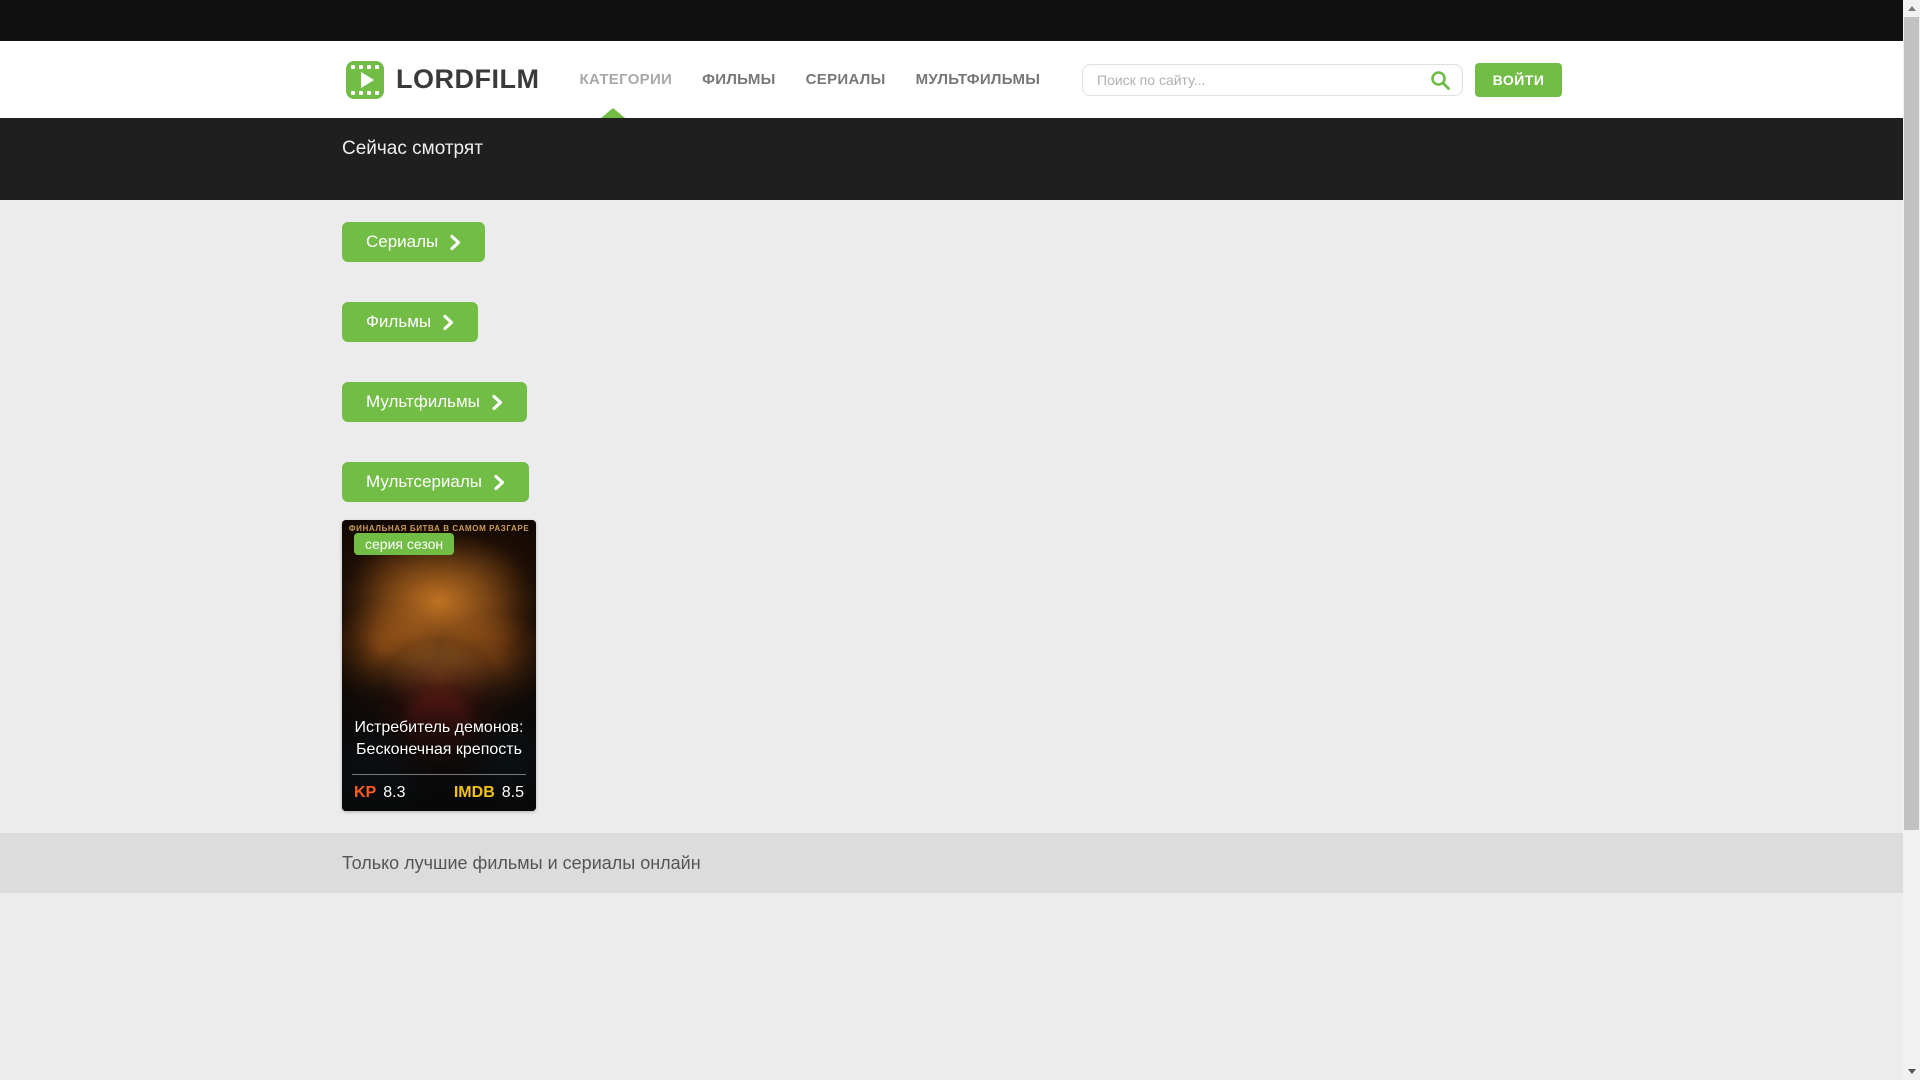 The image size is (1920, 1080). What do you see at coordinates (468, 79) in the screenshot?
I see `logo-text: LORDFILM` at bounding box center [468, 79].